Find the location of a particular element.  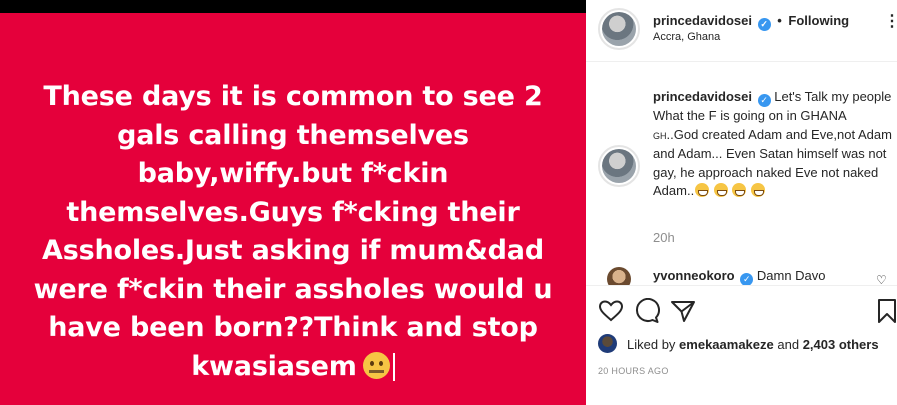

image-text-line: kwasiasem is located at coordinates (274, 366).